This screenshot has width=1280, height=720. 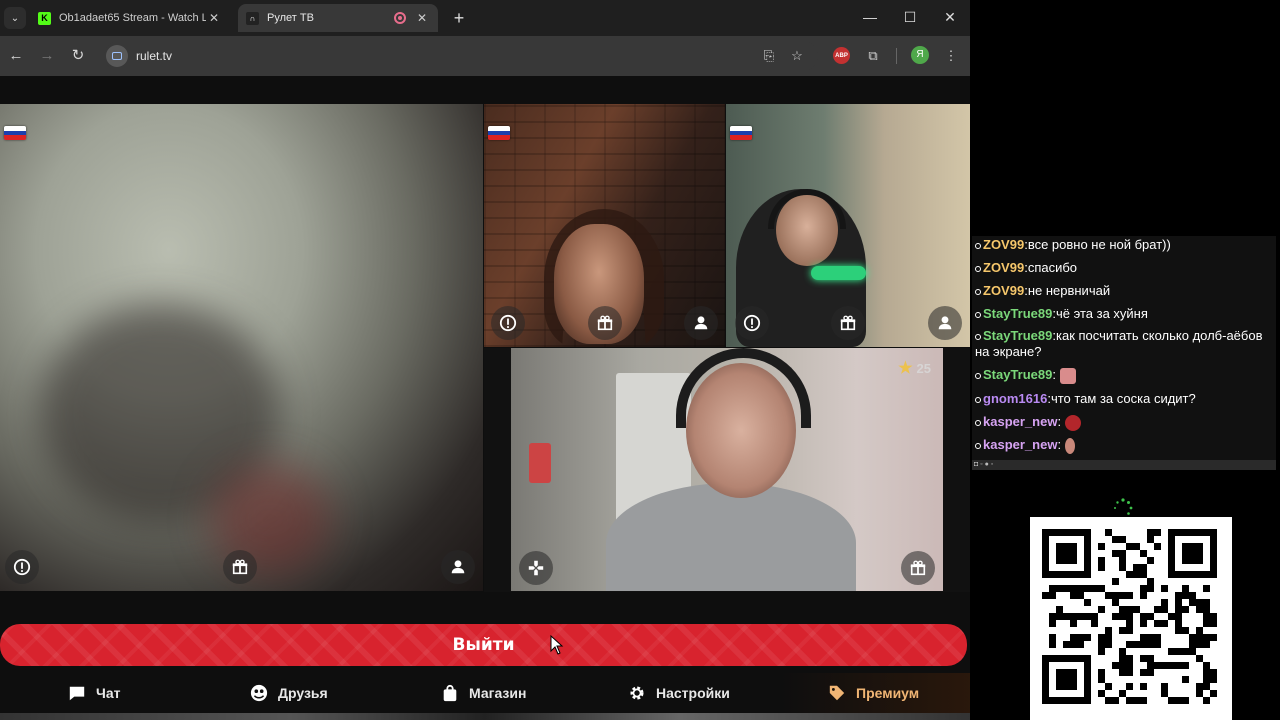 I want to click on maximize-button: ☐, so click(x=910, y=17).